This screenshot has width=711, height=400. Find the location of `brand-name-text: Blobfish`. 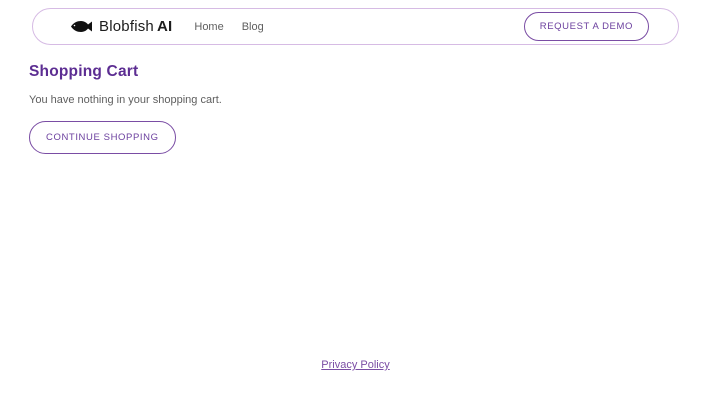

brand-name-text: Blobfish is located at coordinates (126, 26).